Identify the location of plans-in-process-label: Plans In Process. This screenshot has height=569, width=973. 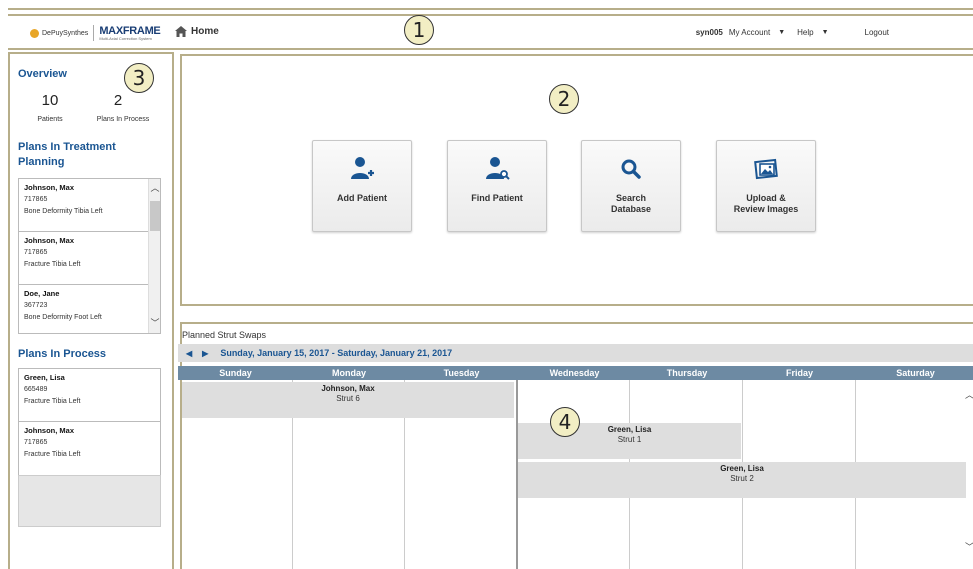
(123, 119).